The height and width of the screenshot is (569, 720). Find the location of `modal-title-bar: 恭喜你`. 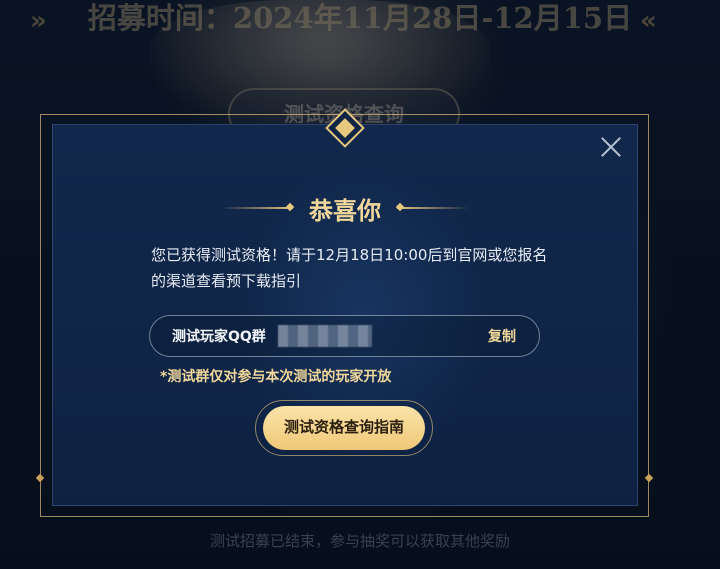

modal-title-bar: 恭喜你 is located at coordinates (345, 208).